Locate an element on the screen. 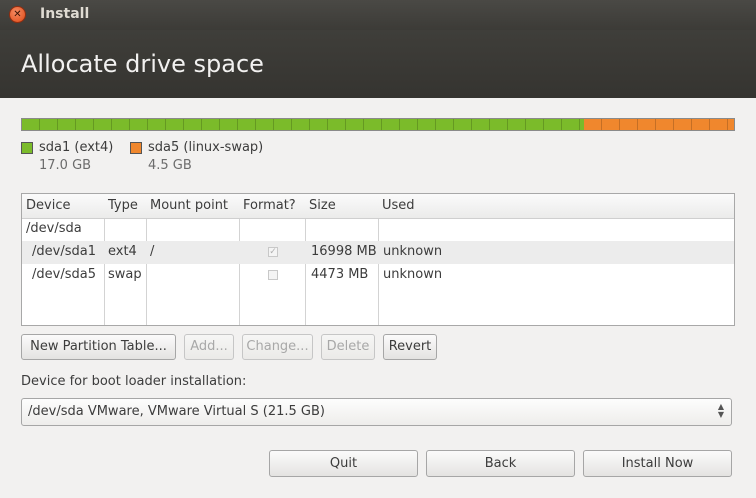 The width and height of the screenshot is (756, 498). legend-size: 17.0 GB is located at coordinates (65, 165).